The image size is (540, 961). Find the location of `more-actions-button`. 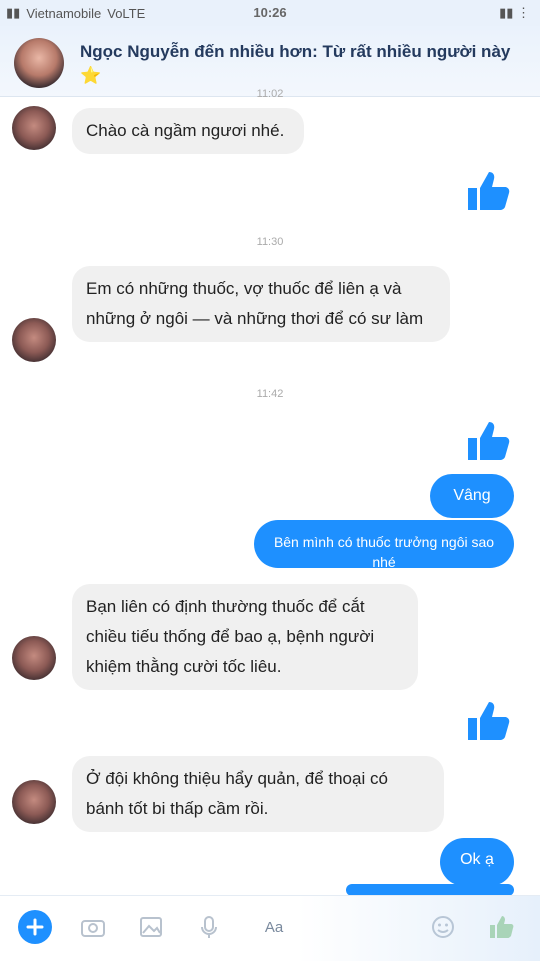

more-actions-button is located at coordinates (35, 927).